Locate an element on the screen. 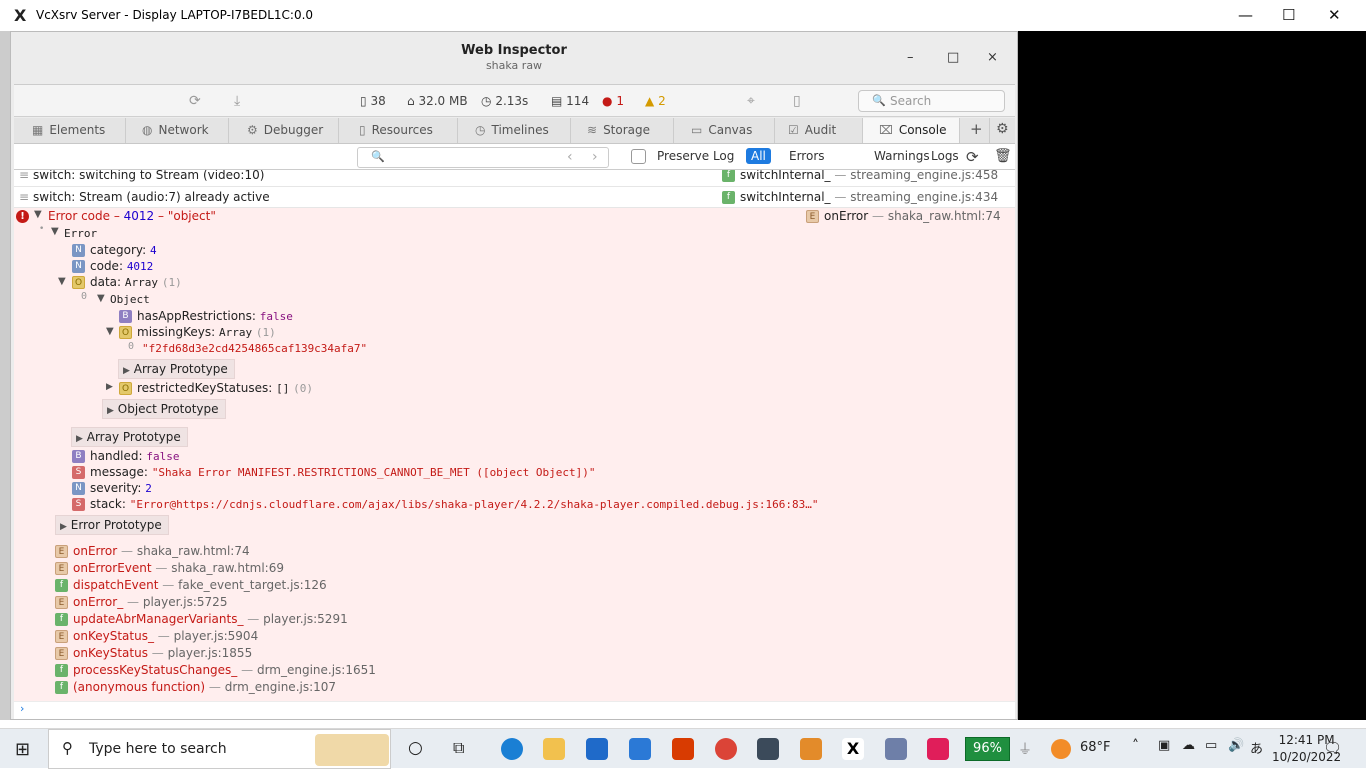 The height and width of the screenshot is (769, 1366). vcxsrv-icon: X is located at coordinates (853, 749).